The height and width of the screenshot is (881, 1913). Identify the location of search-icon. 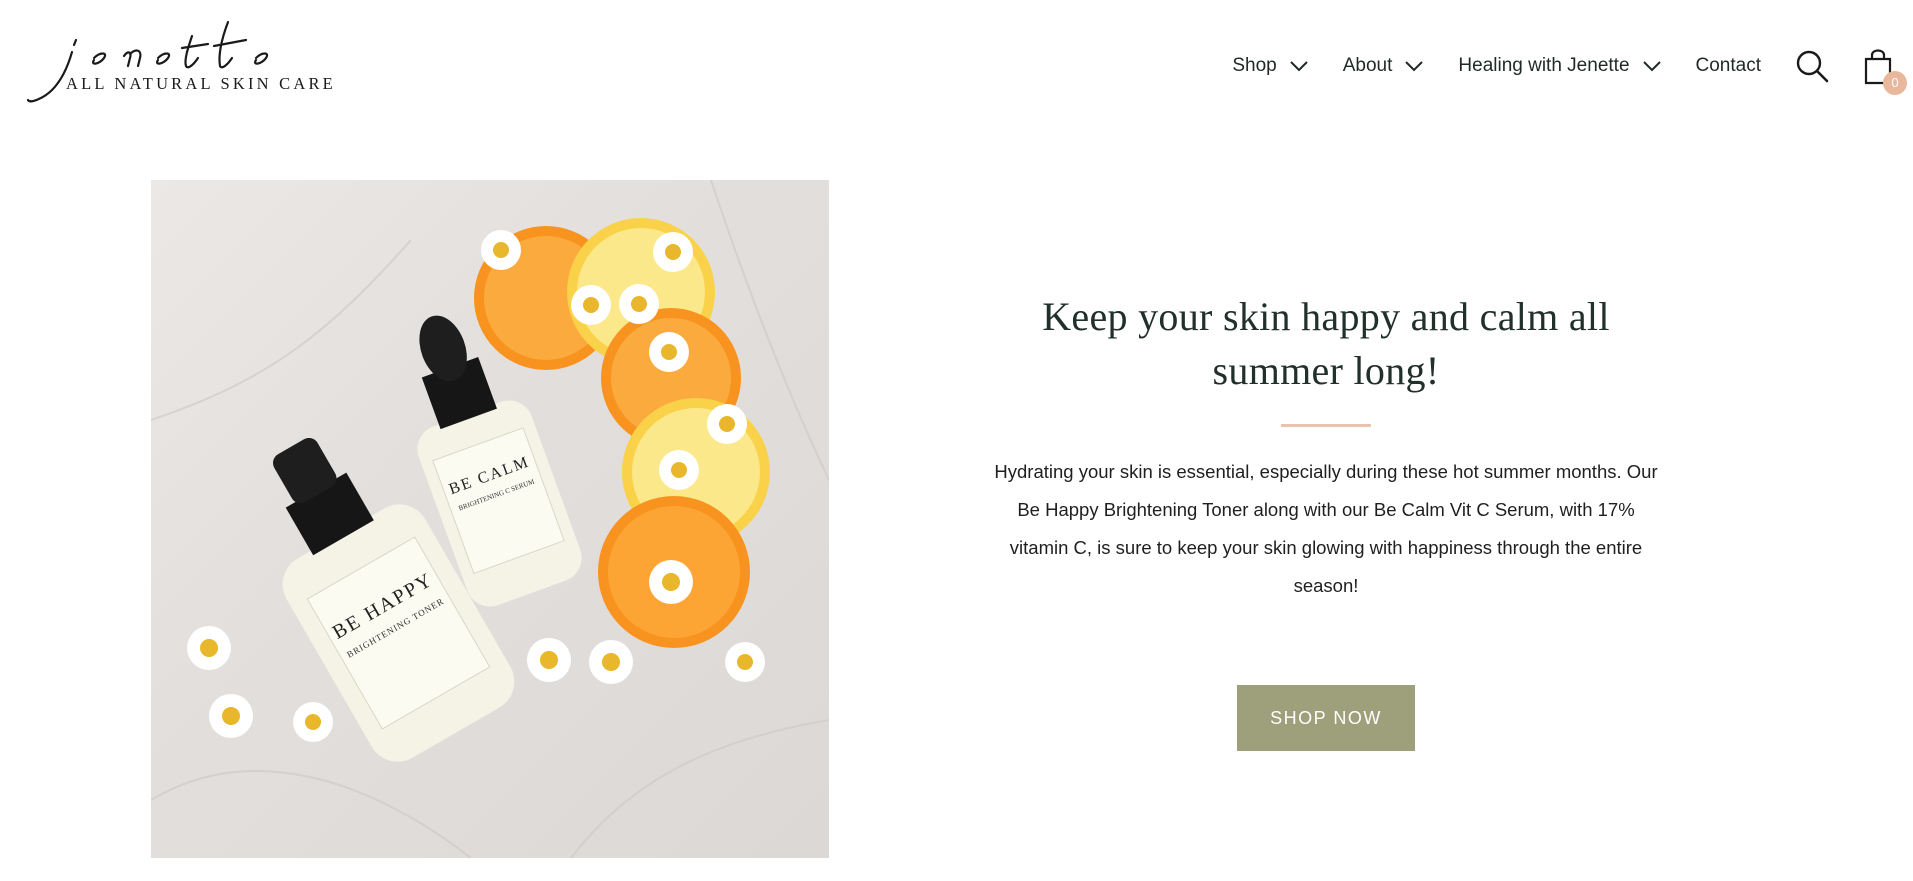
(1812, 66).